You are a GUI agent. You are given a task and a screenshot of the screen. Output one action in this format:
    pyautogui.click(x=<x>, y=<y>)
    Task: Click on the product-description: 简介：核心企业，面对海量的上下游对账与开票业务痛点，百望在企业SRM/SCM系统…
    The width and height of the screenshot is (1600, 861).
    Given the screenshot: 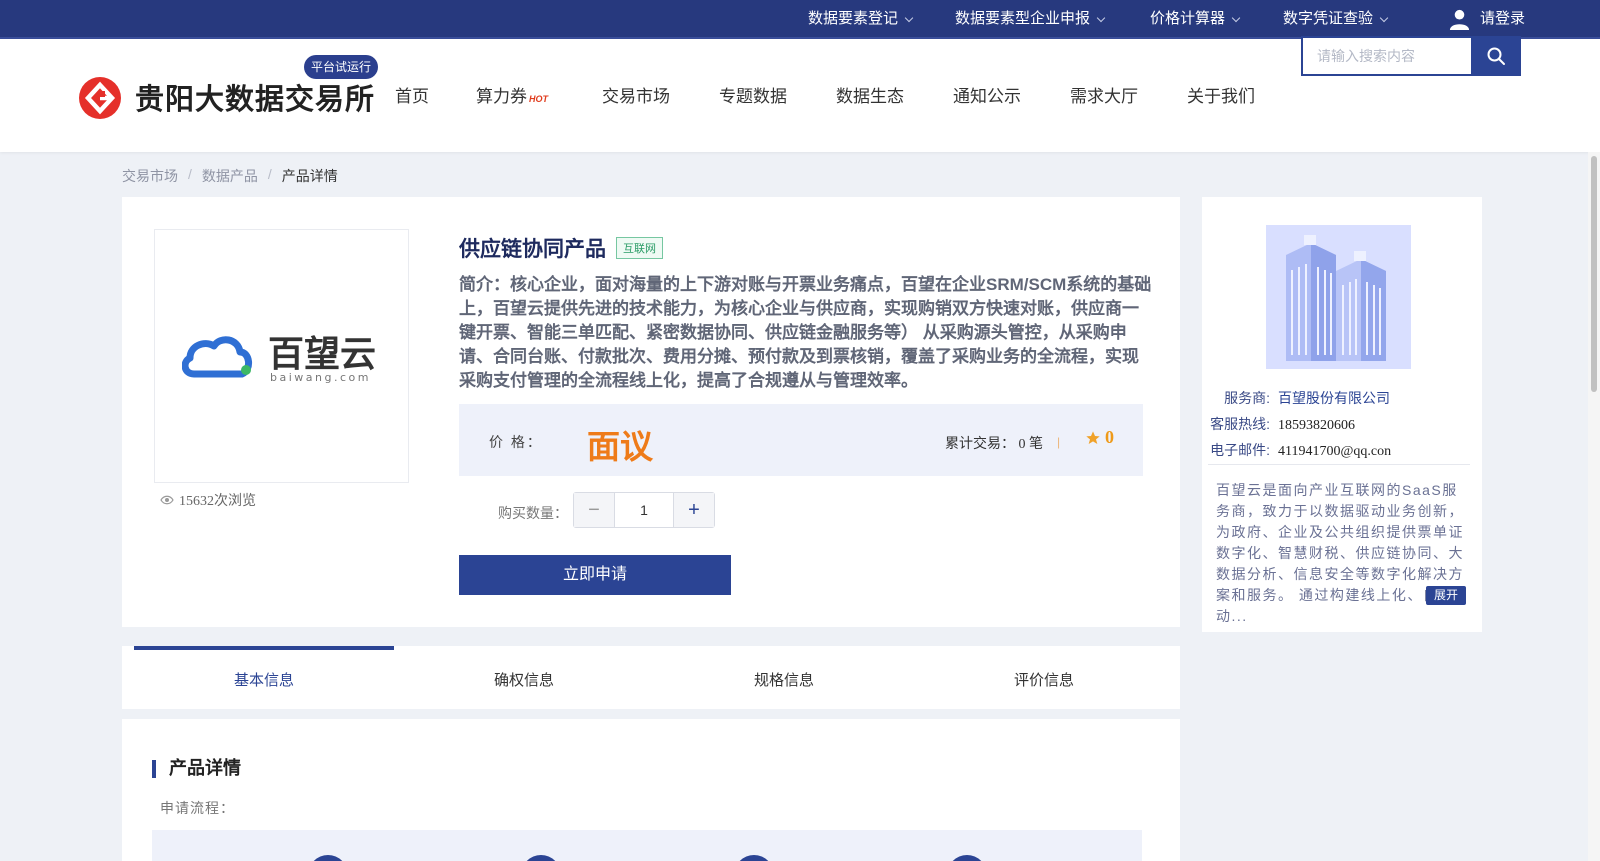 What is the action you would take?
    pyautogui.click(x=805, y=332)
    